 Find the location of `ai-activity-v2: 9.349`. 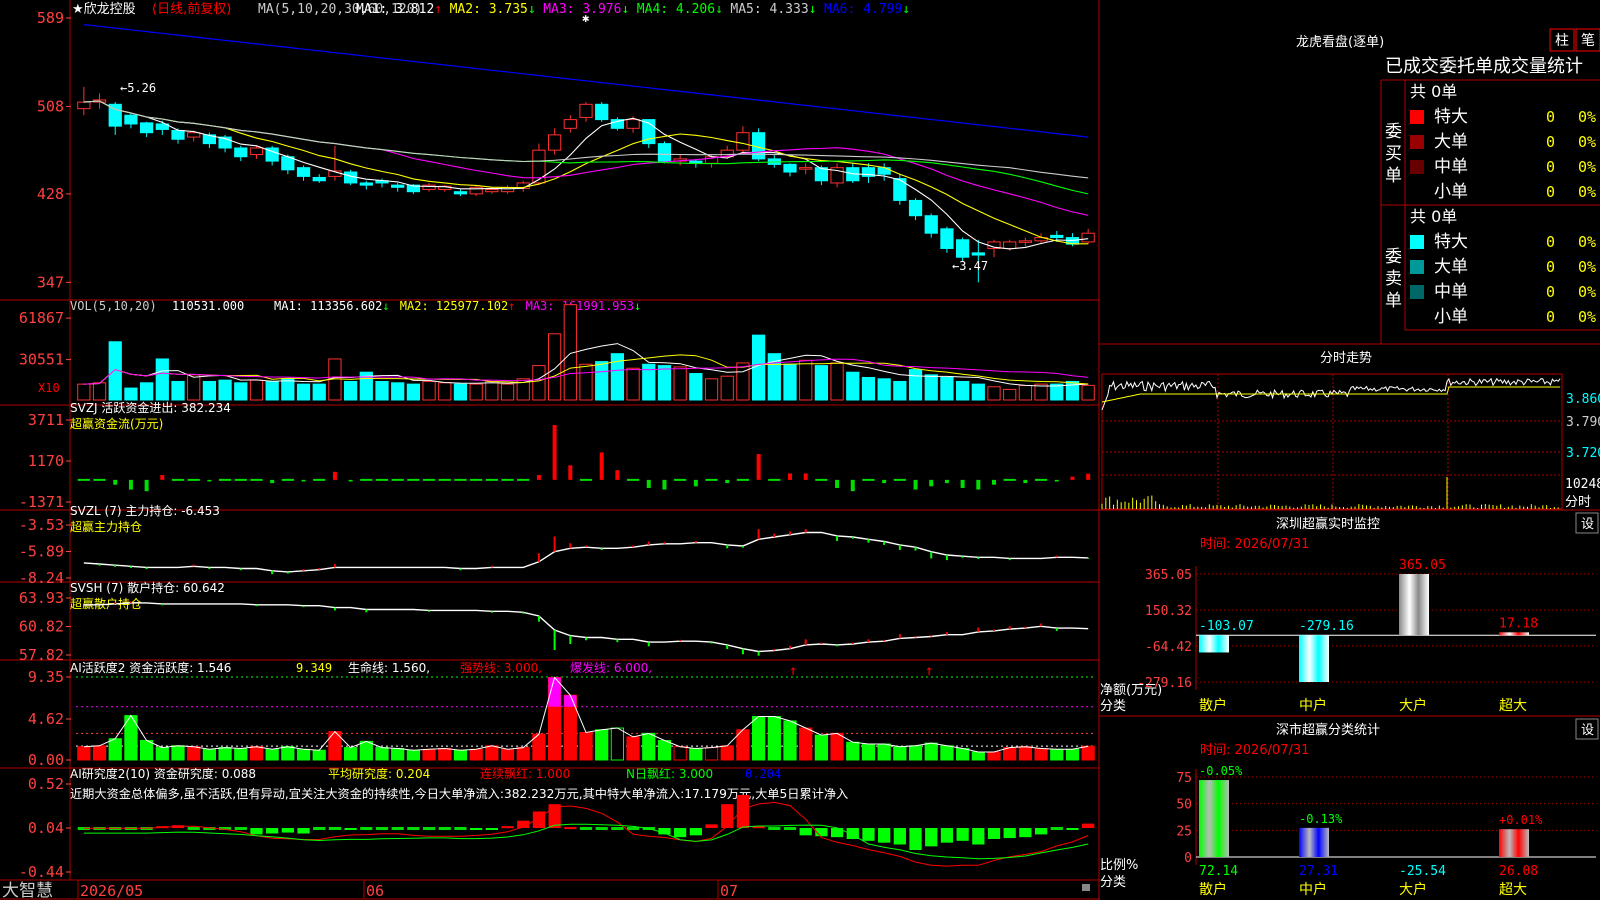

ai-activity-v2: 9.349 is located at coordinates (314, 668).